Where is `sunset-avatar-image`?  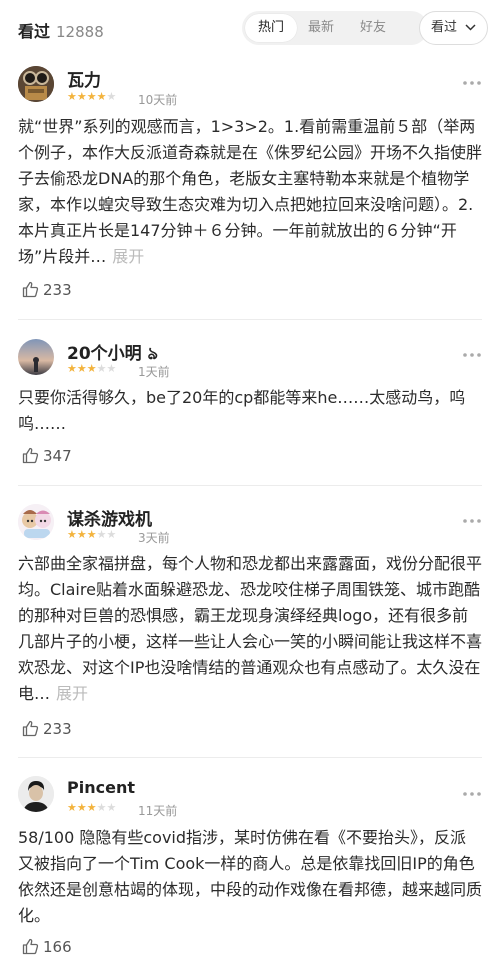
sunset-avatar-image is located at coordinates (36, 357).